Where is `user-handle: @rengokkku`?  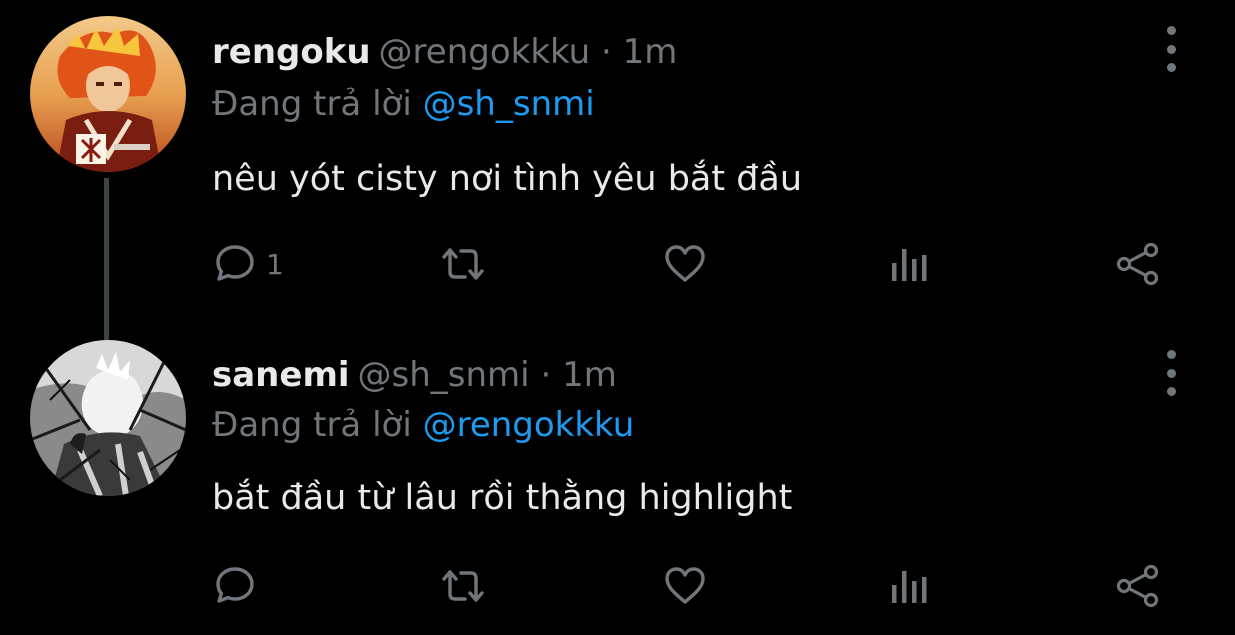
user-handle: @rengokkku is located at coordinates (485, 52).